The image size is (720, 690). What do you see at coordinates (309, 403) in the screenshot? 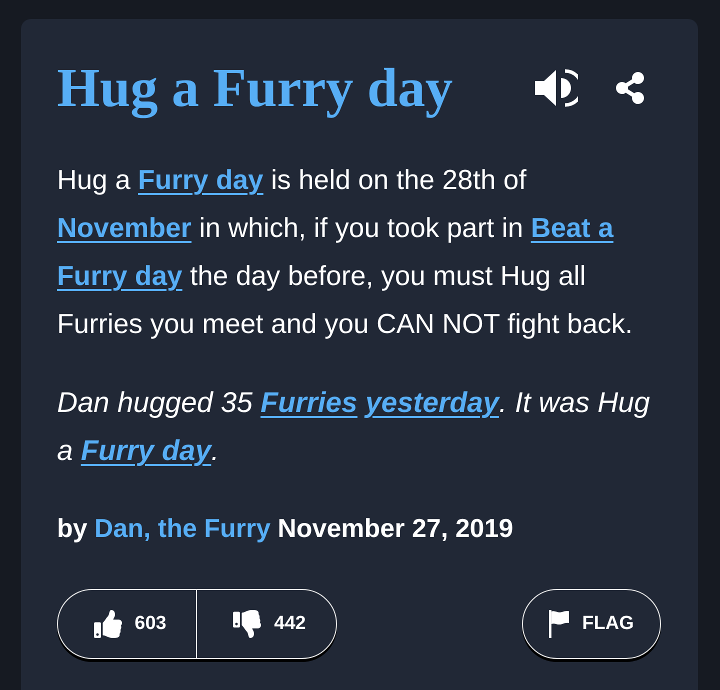
I see `term-link: Furries` at bounding box center [309, 403].